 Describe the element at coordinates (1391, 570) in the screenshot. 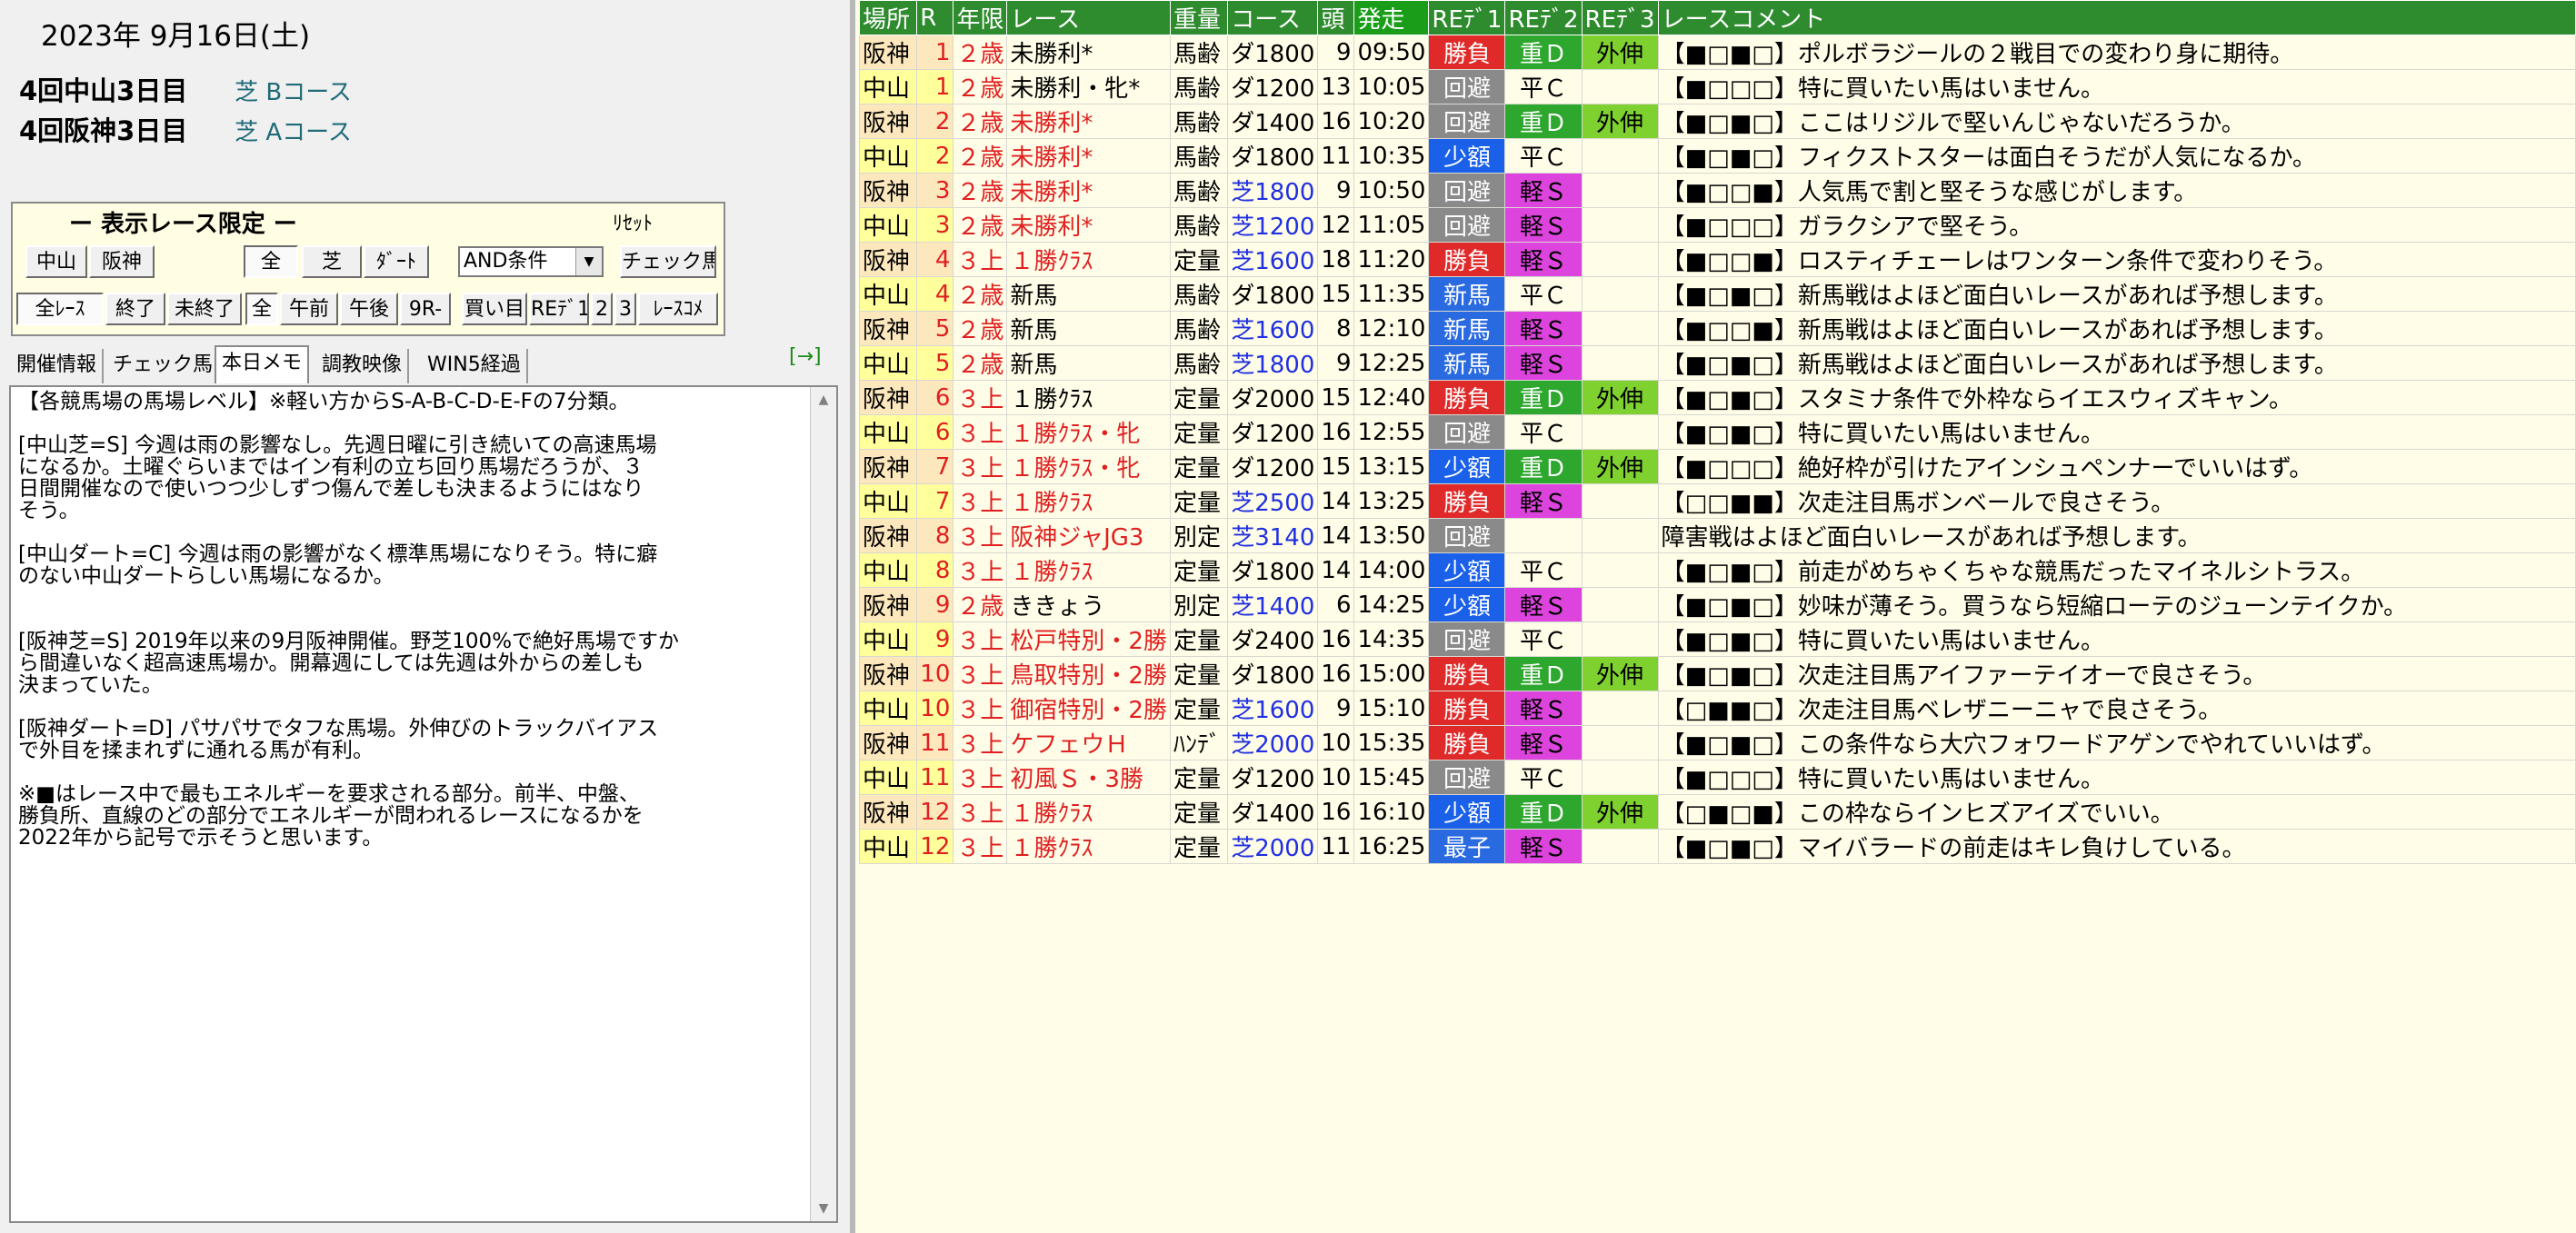

I see `cell-start-time: 14:00` at that location.